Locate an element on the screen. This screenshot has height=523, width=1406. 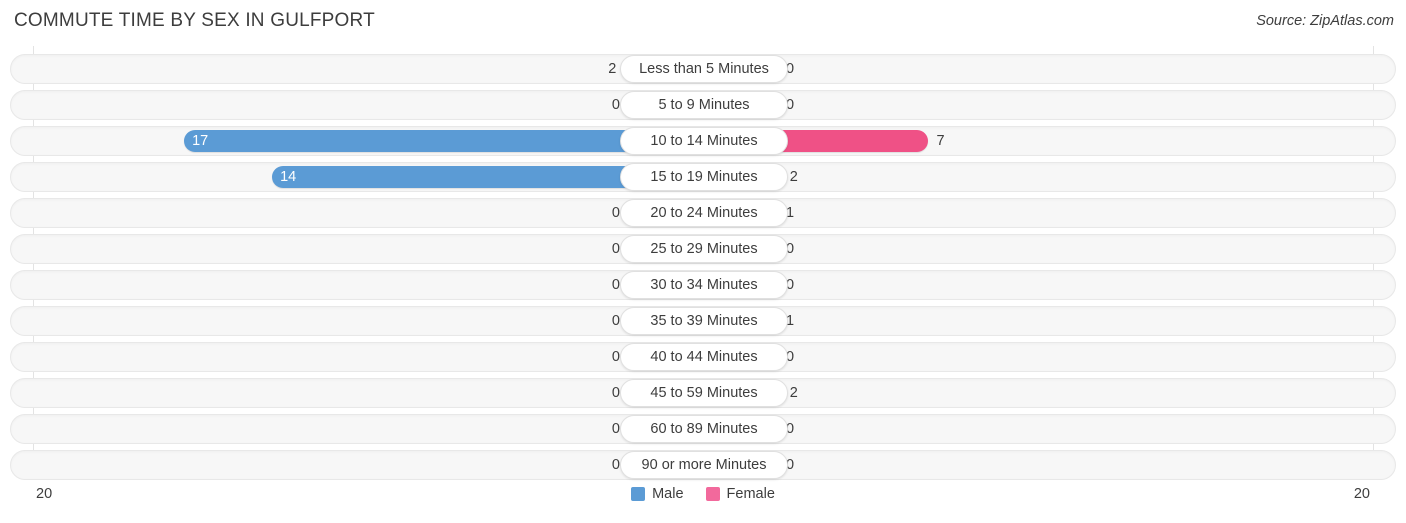
chart-row: 0 1 35 to 39 Minutes is located at coordinates (703, 321).